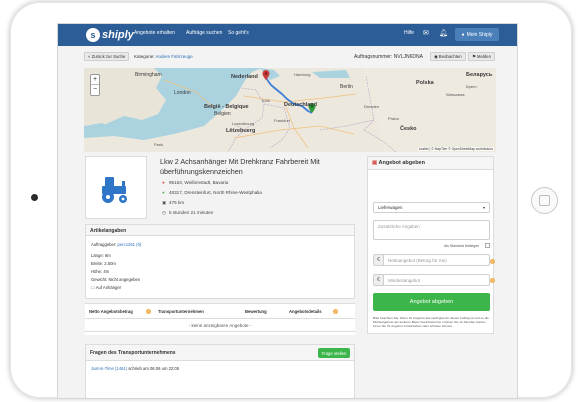 This screenshot has height=402, width=578. Describe the element at coordinates (174, 56) in the screenshot. I see `category-link: Andere Fahrzeuge` at that location.